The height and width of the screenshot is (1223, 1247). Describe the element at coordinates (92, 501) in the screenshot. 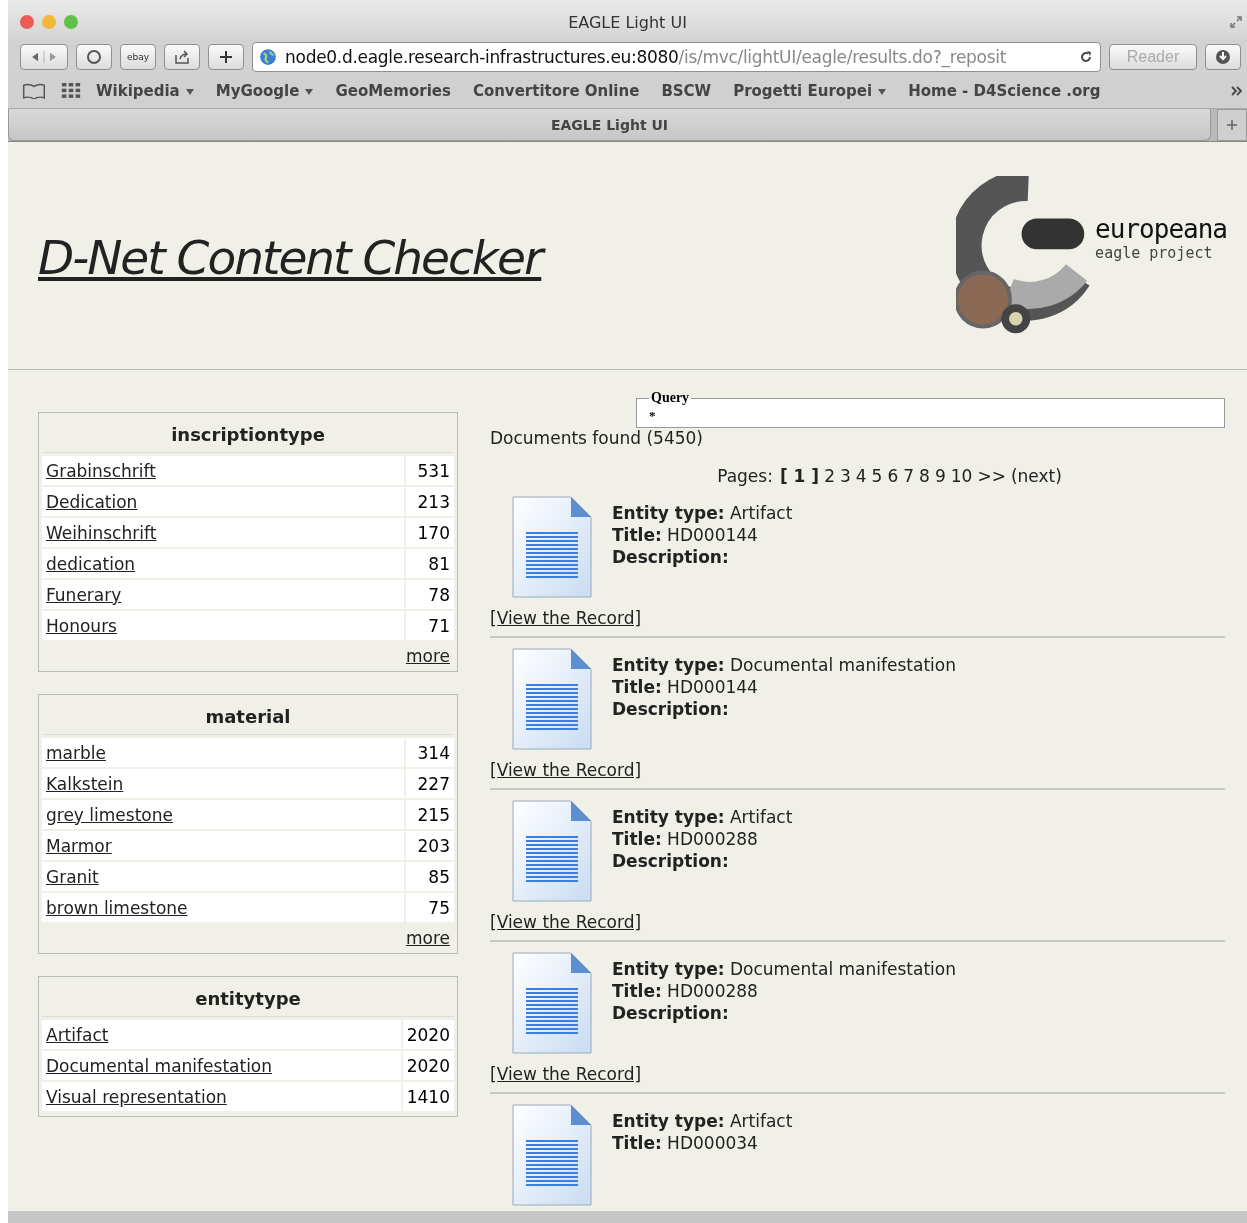

I see `facet-link: Dedication` at that location.